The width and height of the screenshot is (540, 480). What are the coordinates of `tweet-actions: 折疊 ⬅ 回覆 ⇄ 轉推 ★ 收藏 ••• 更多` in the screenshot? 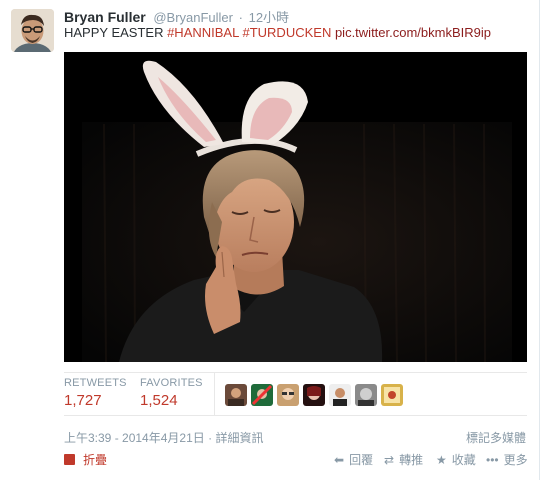 It's located at (296, 459).